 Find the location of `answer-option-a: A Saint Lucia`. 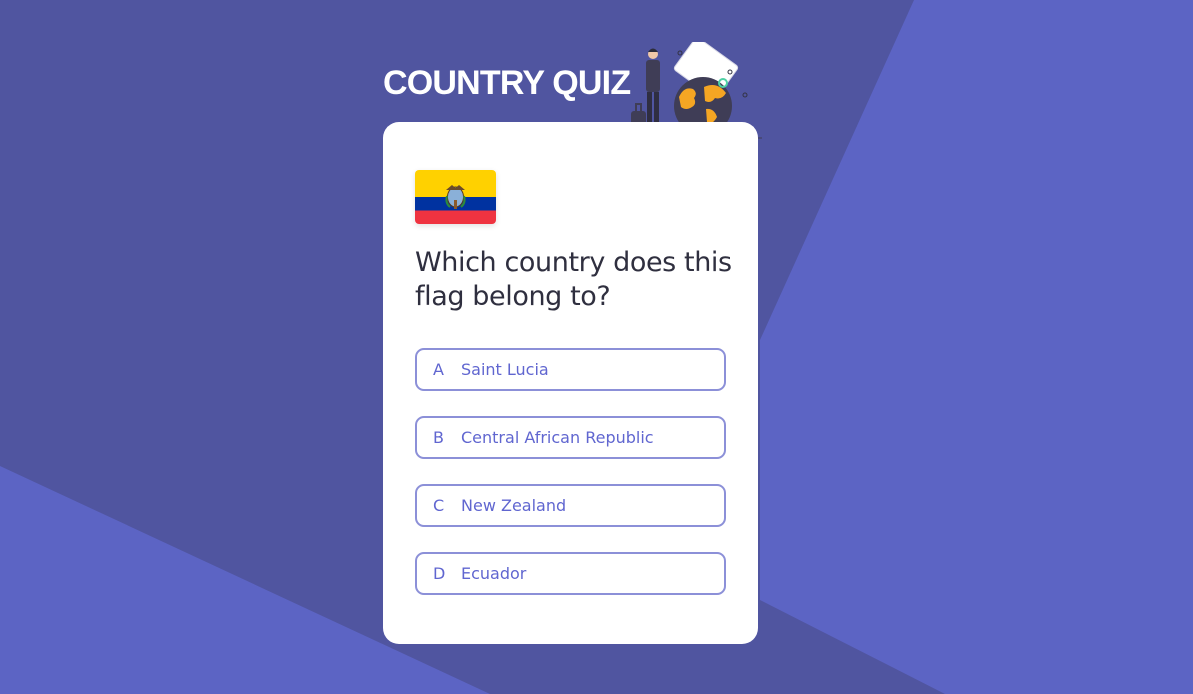

answer-option-a: A Saint Lucia is located at coordinates (570, 369).